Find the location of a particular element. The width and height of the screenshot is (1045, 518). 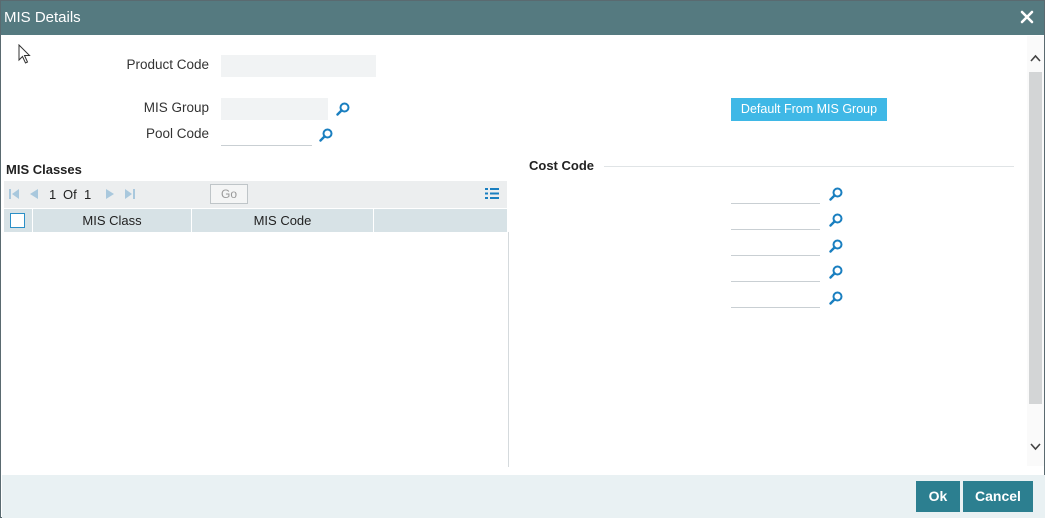

pool-code-label: Pool Code is located at coordinates (177, 133).